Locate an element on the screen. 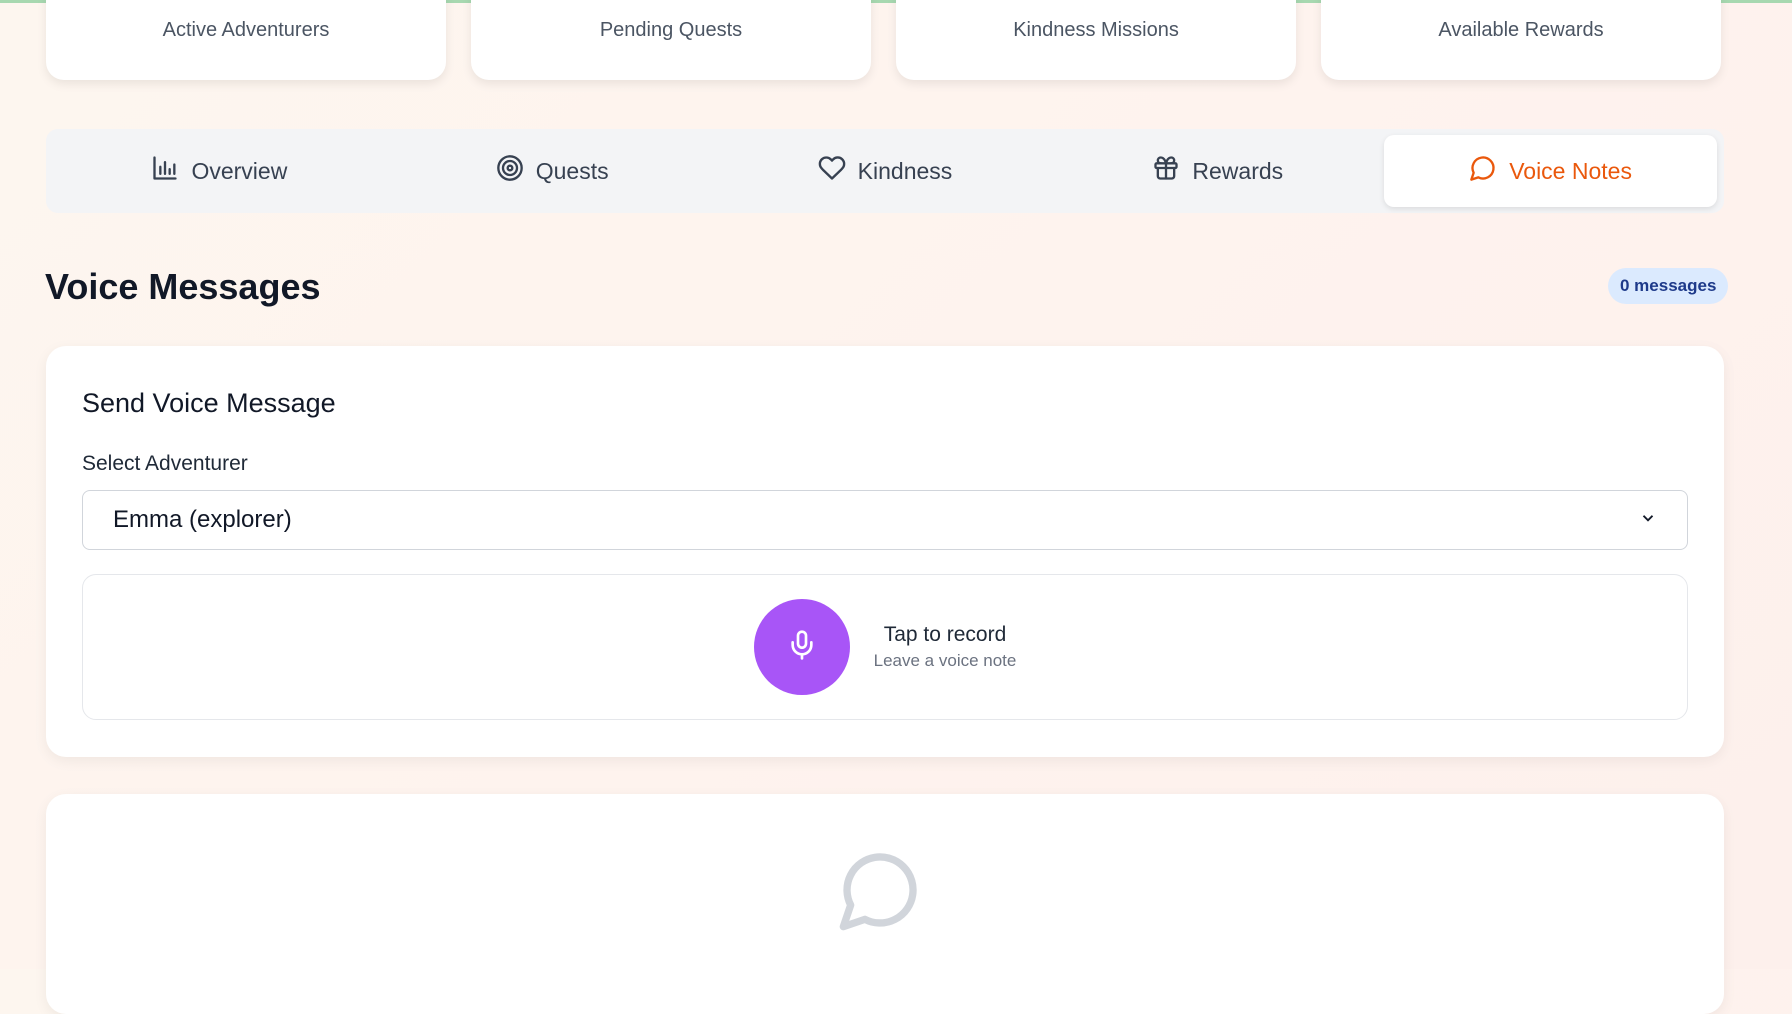 The image size is (1792, 1014). stat-label: Available Rewards is located at coordinates (1521, 30).